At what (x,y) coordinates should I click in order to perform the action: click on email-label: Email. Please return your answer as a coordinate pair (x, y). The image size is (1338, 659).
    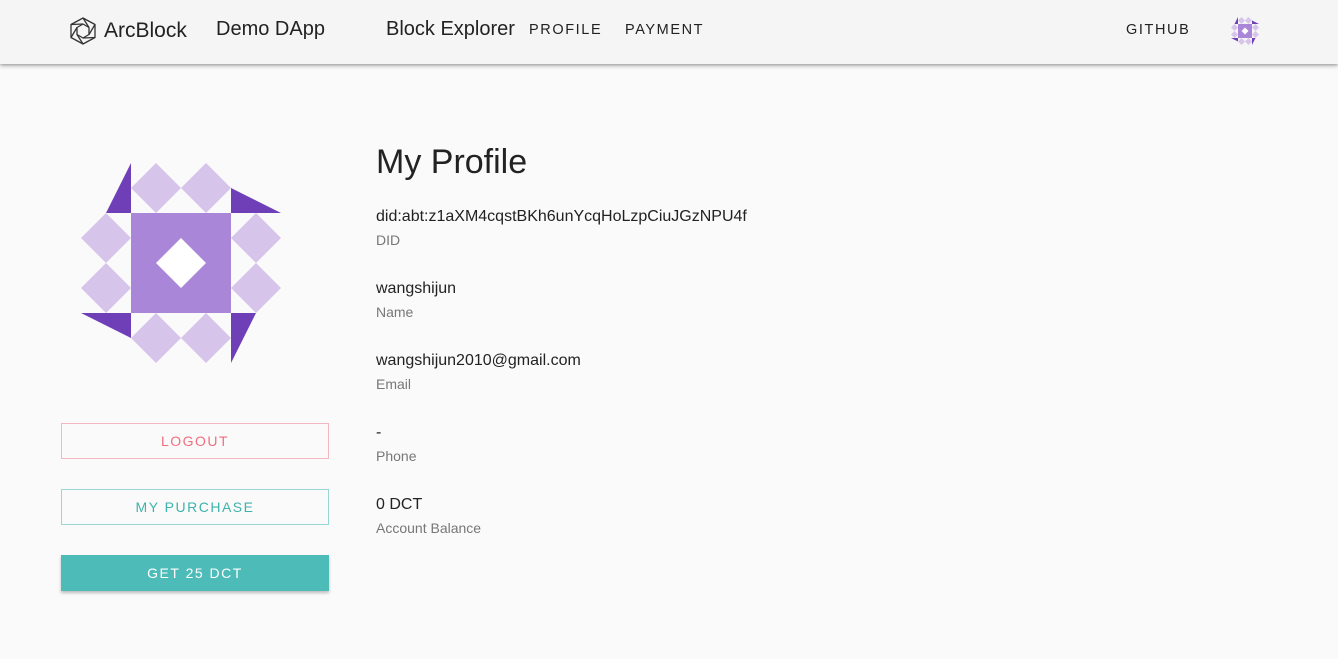
    Looking at the image, I should click on (394, 384).